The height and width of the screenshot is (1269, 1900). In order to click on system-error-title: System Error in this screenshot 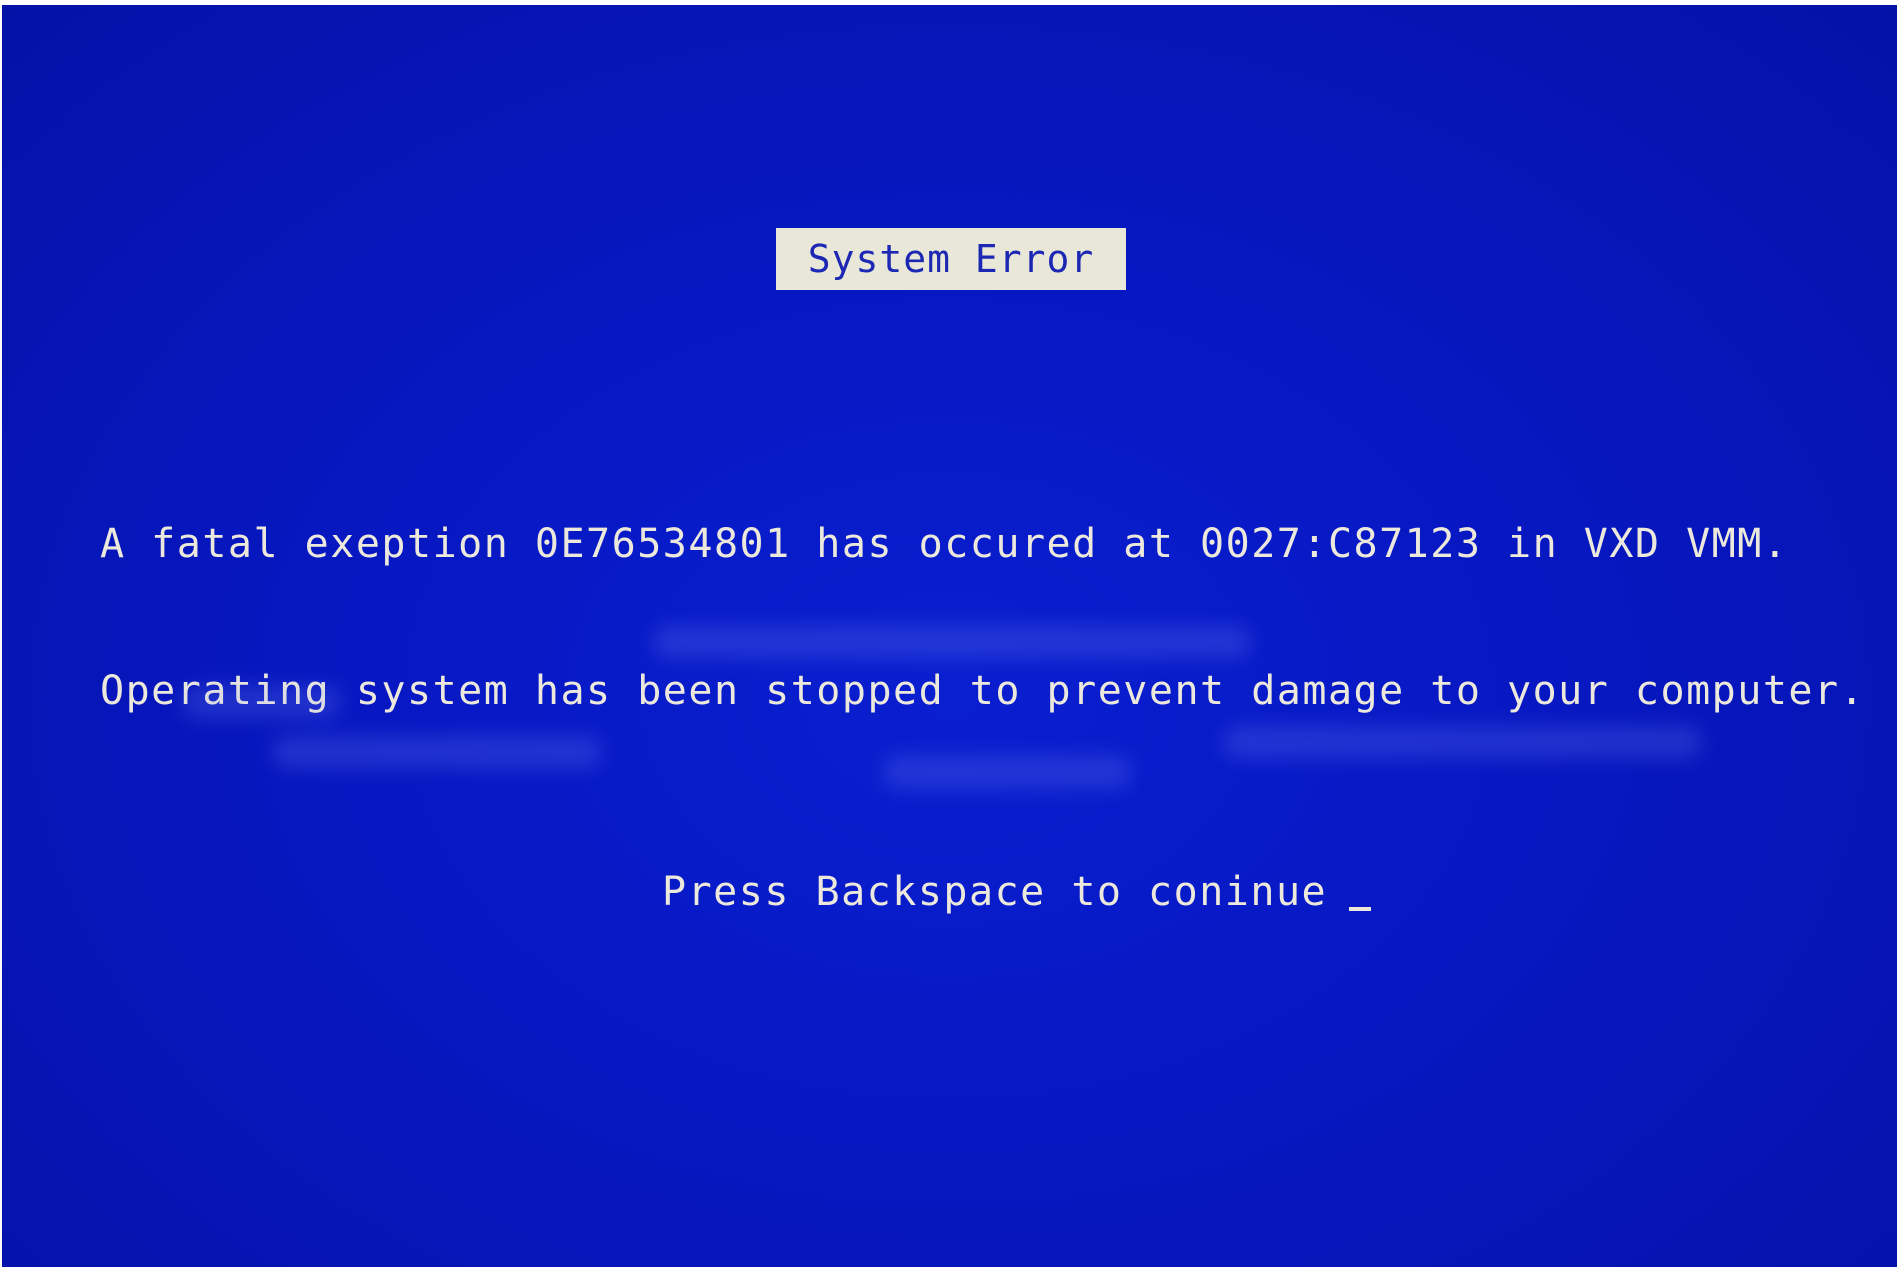, I will do `click(951, 259)`.